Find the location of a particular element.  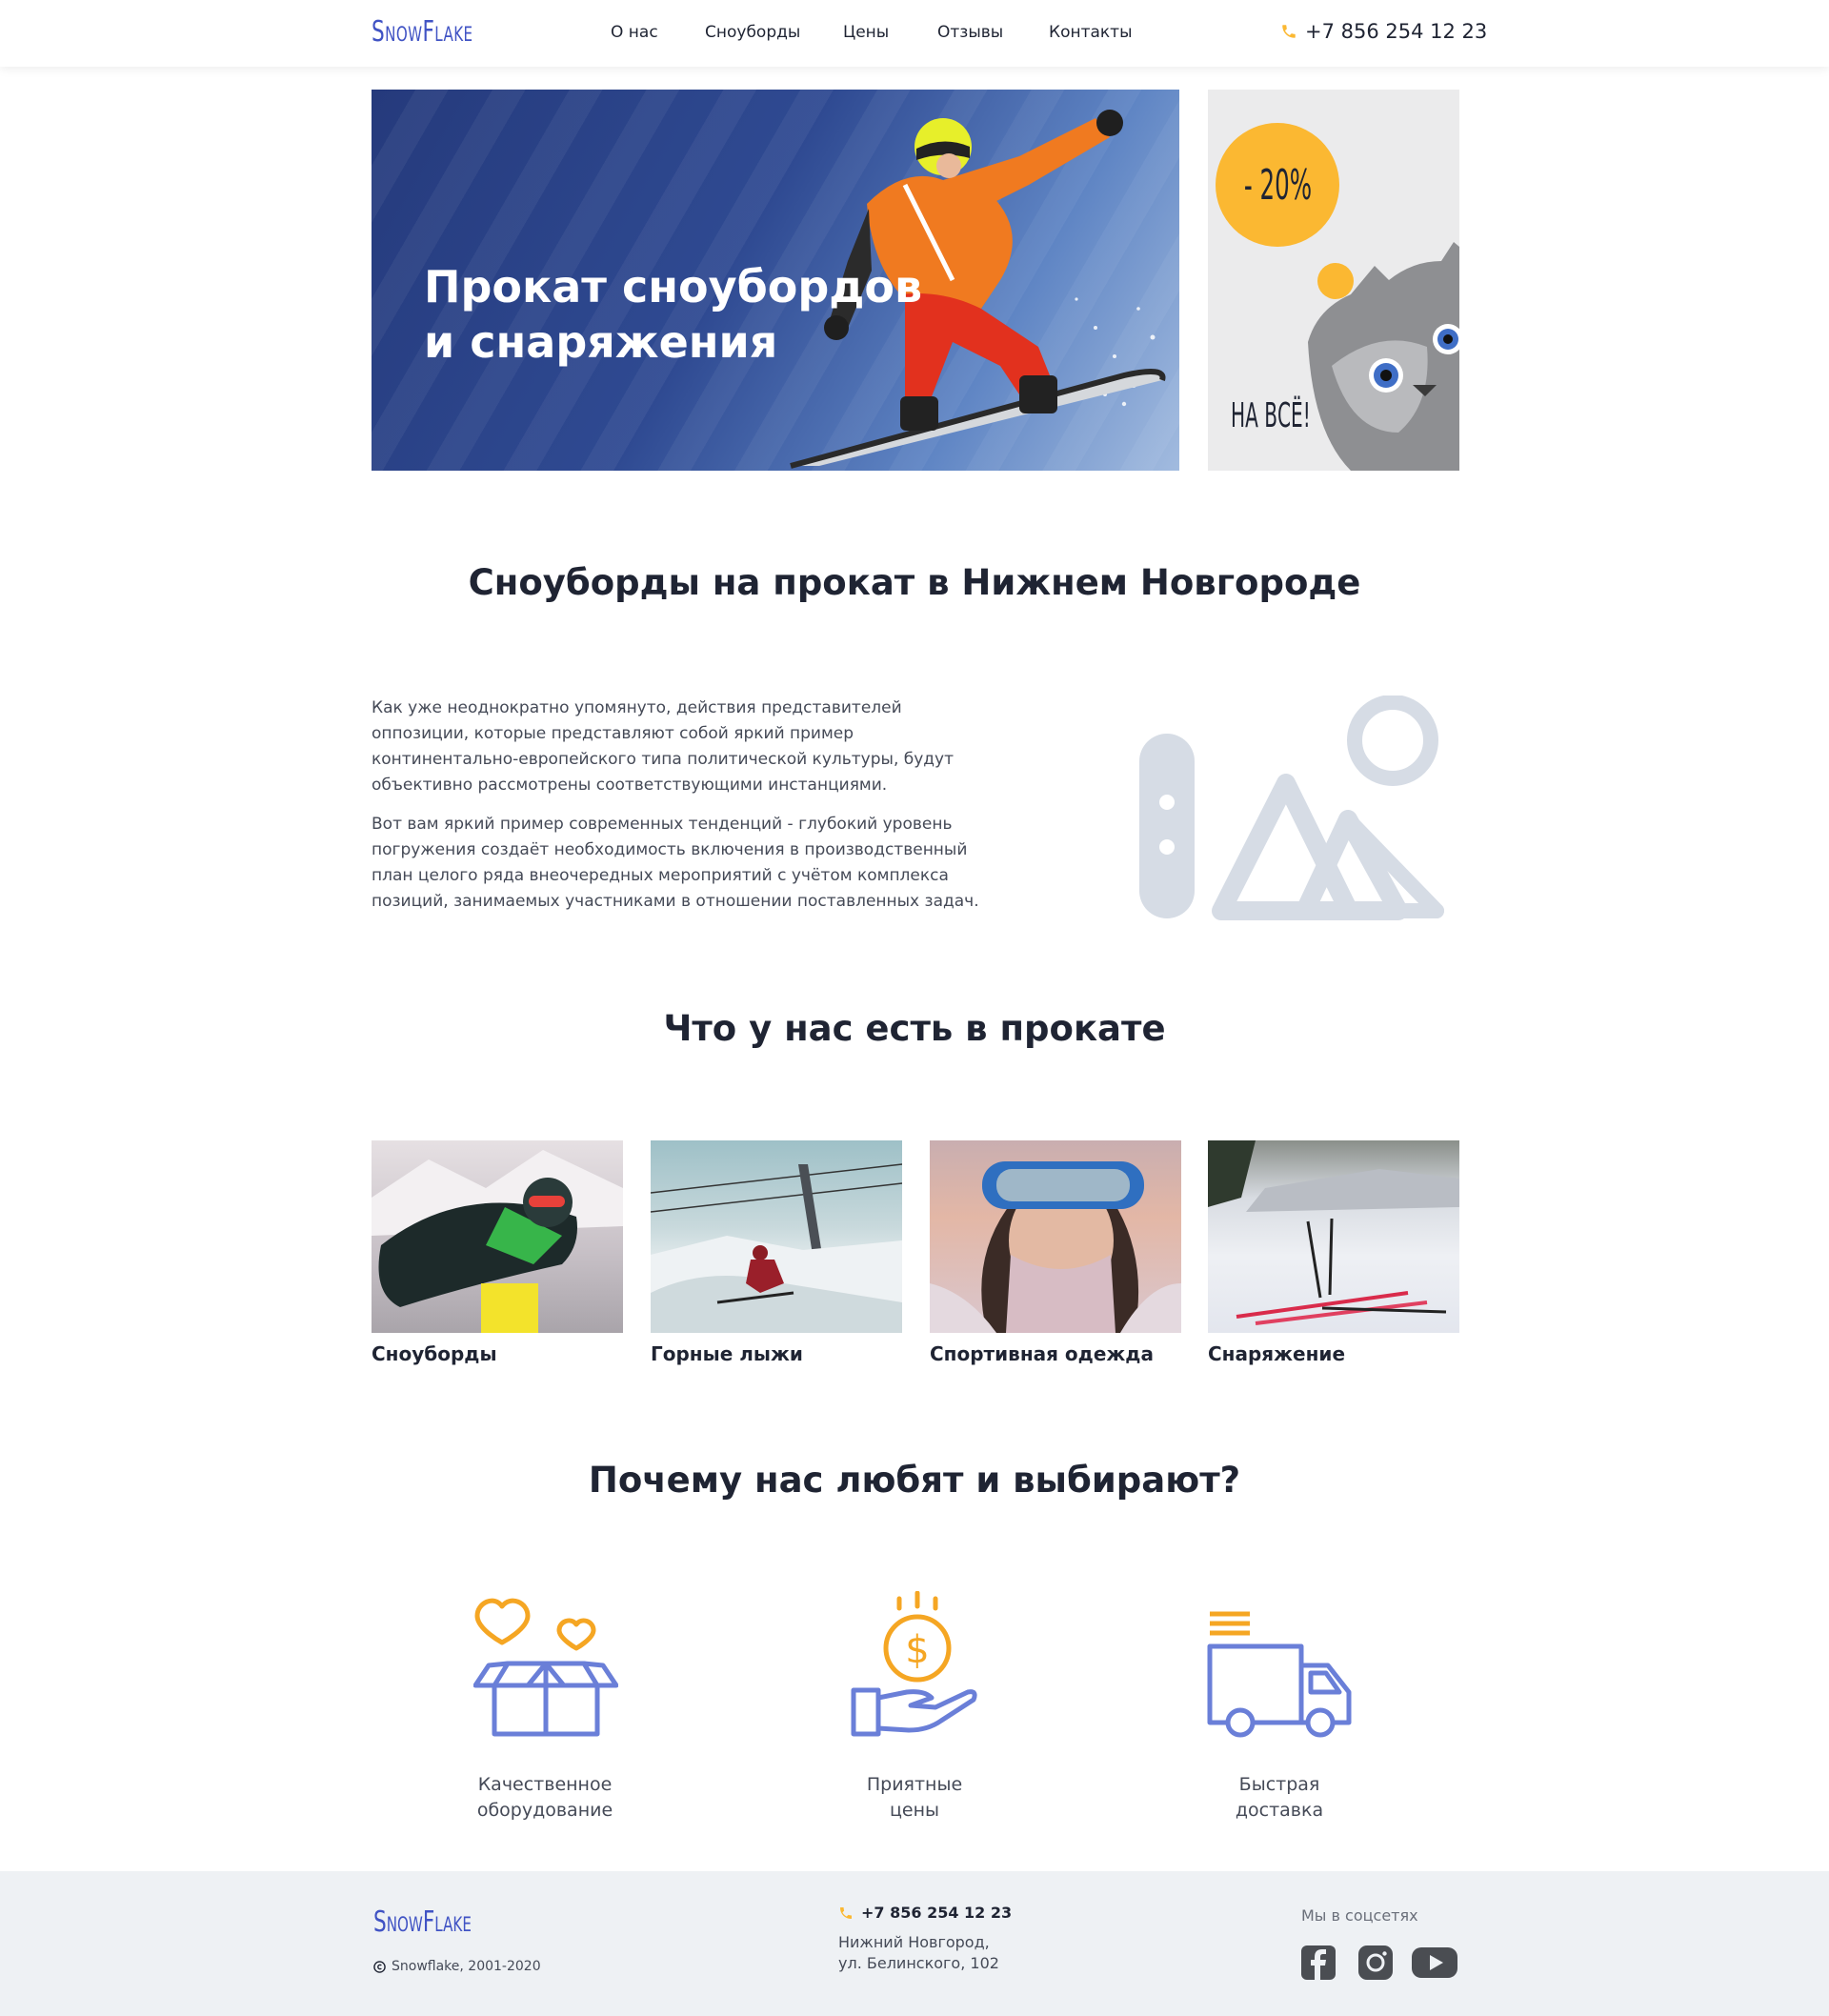

footer-phone: +7 856 254 12 23 is located at coordinates (925, 1913).